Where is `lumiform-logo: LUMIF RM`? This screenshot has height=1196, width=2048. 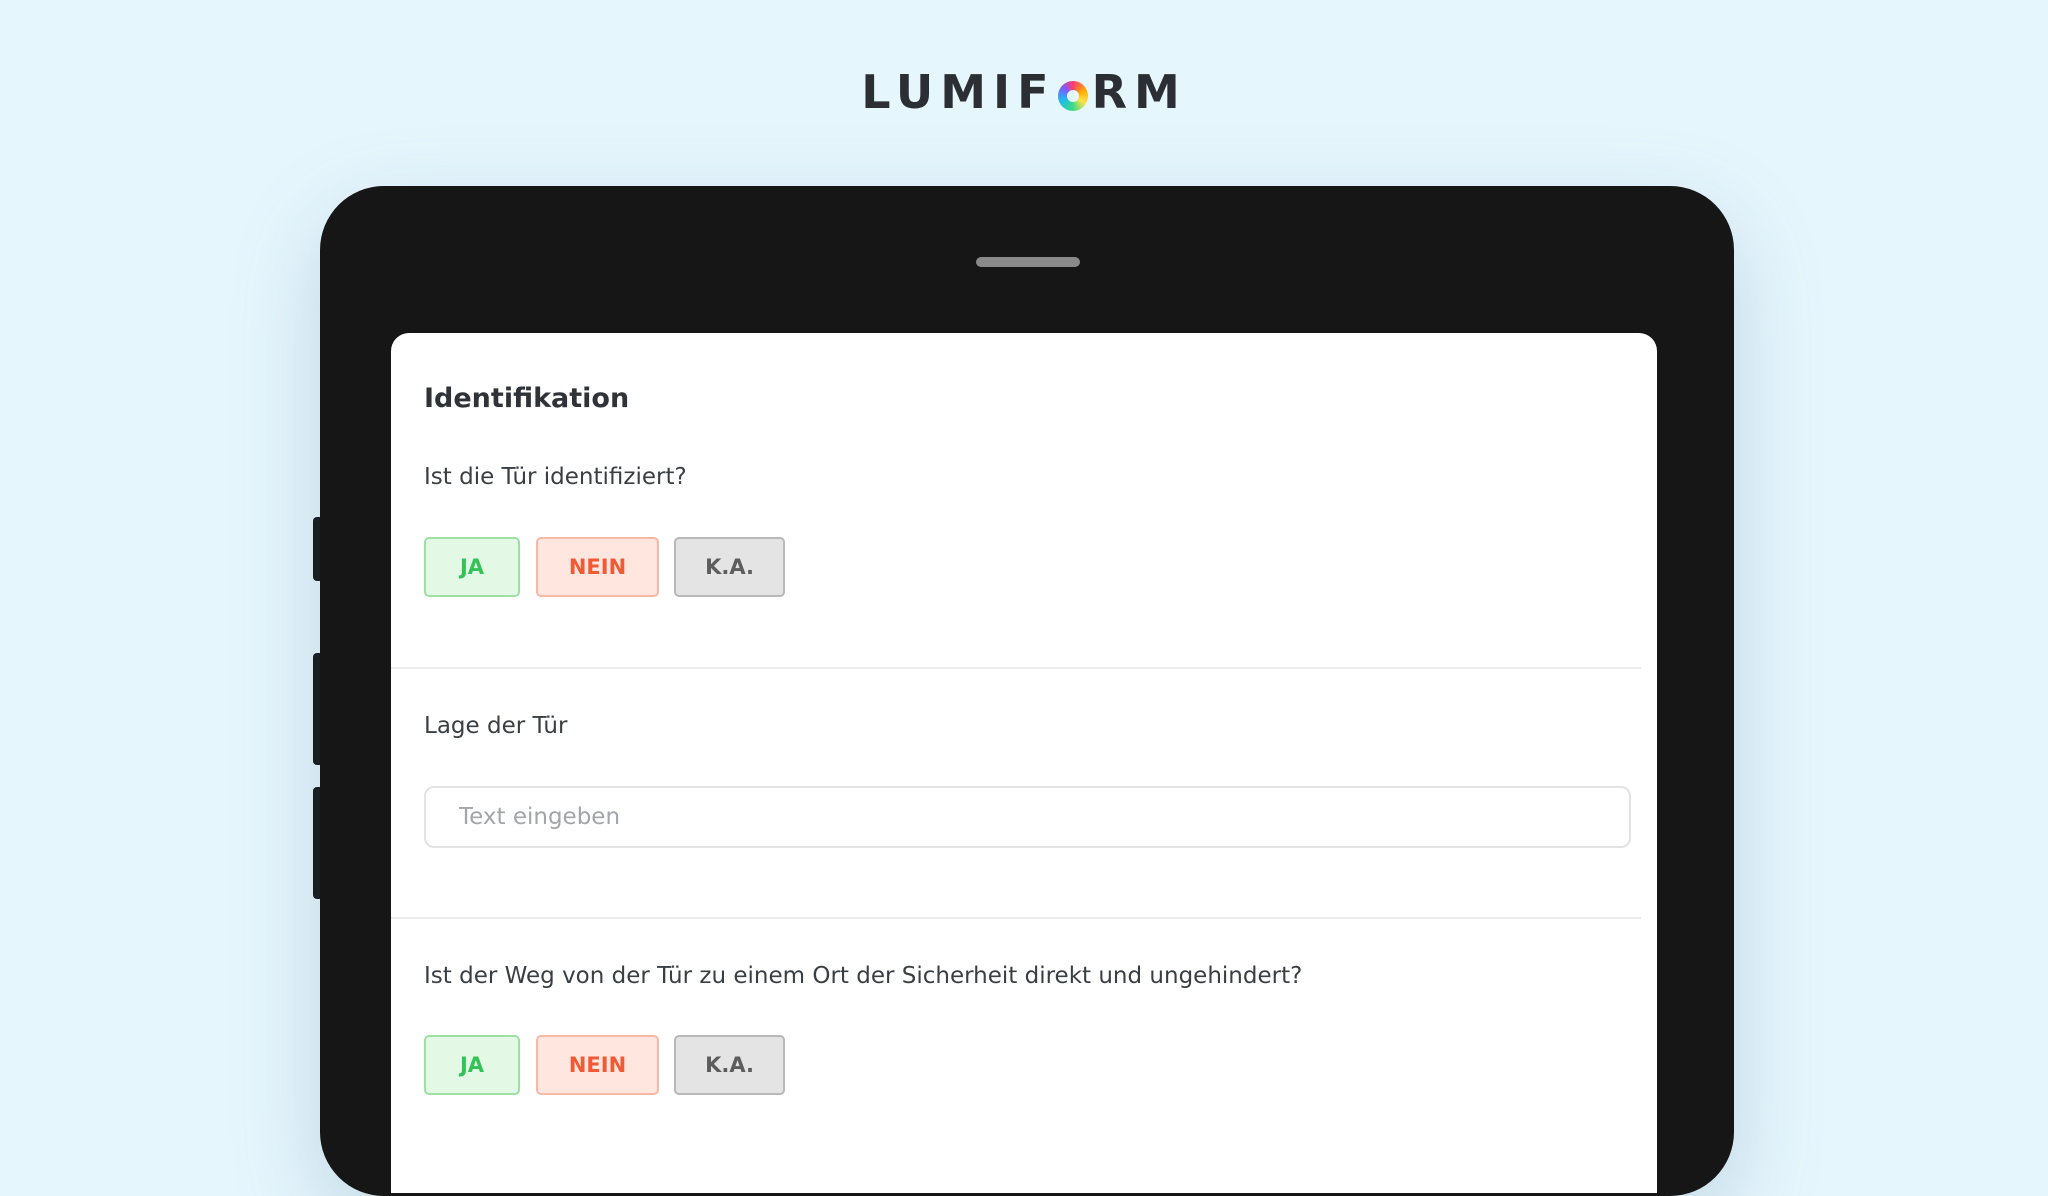
lumiform-logo: LUMIF RM is located at coordinates (1024, 92).